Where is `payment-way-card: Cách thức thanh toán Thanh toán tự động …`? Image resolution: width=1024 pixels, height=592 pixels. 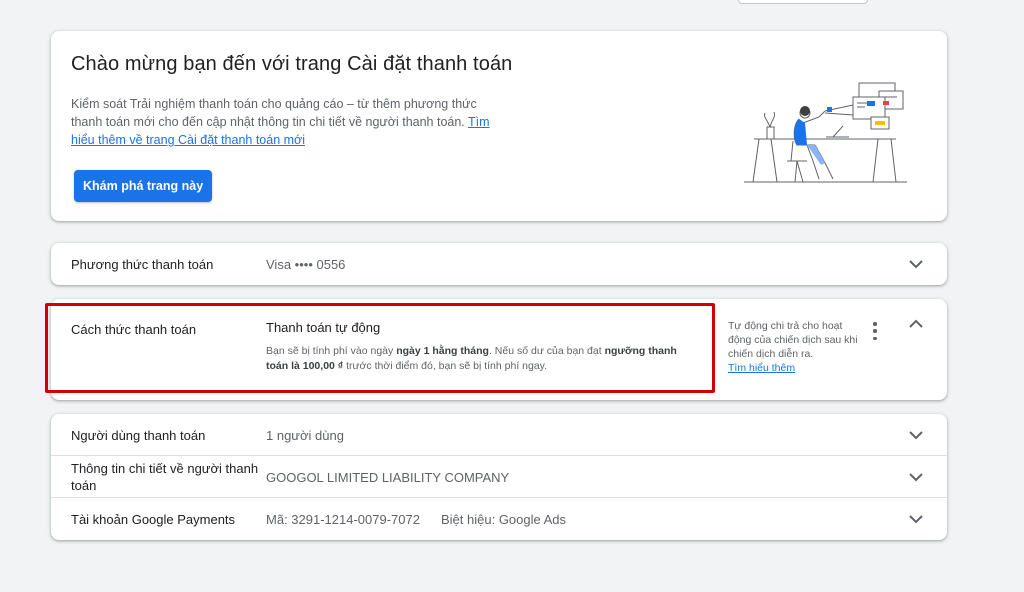
payment-way-card: Cách thức thanh toán Thanh toán tự động … is located at coordinates (499, 349).